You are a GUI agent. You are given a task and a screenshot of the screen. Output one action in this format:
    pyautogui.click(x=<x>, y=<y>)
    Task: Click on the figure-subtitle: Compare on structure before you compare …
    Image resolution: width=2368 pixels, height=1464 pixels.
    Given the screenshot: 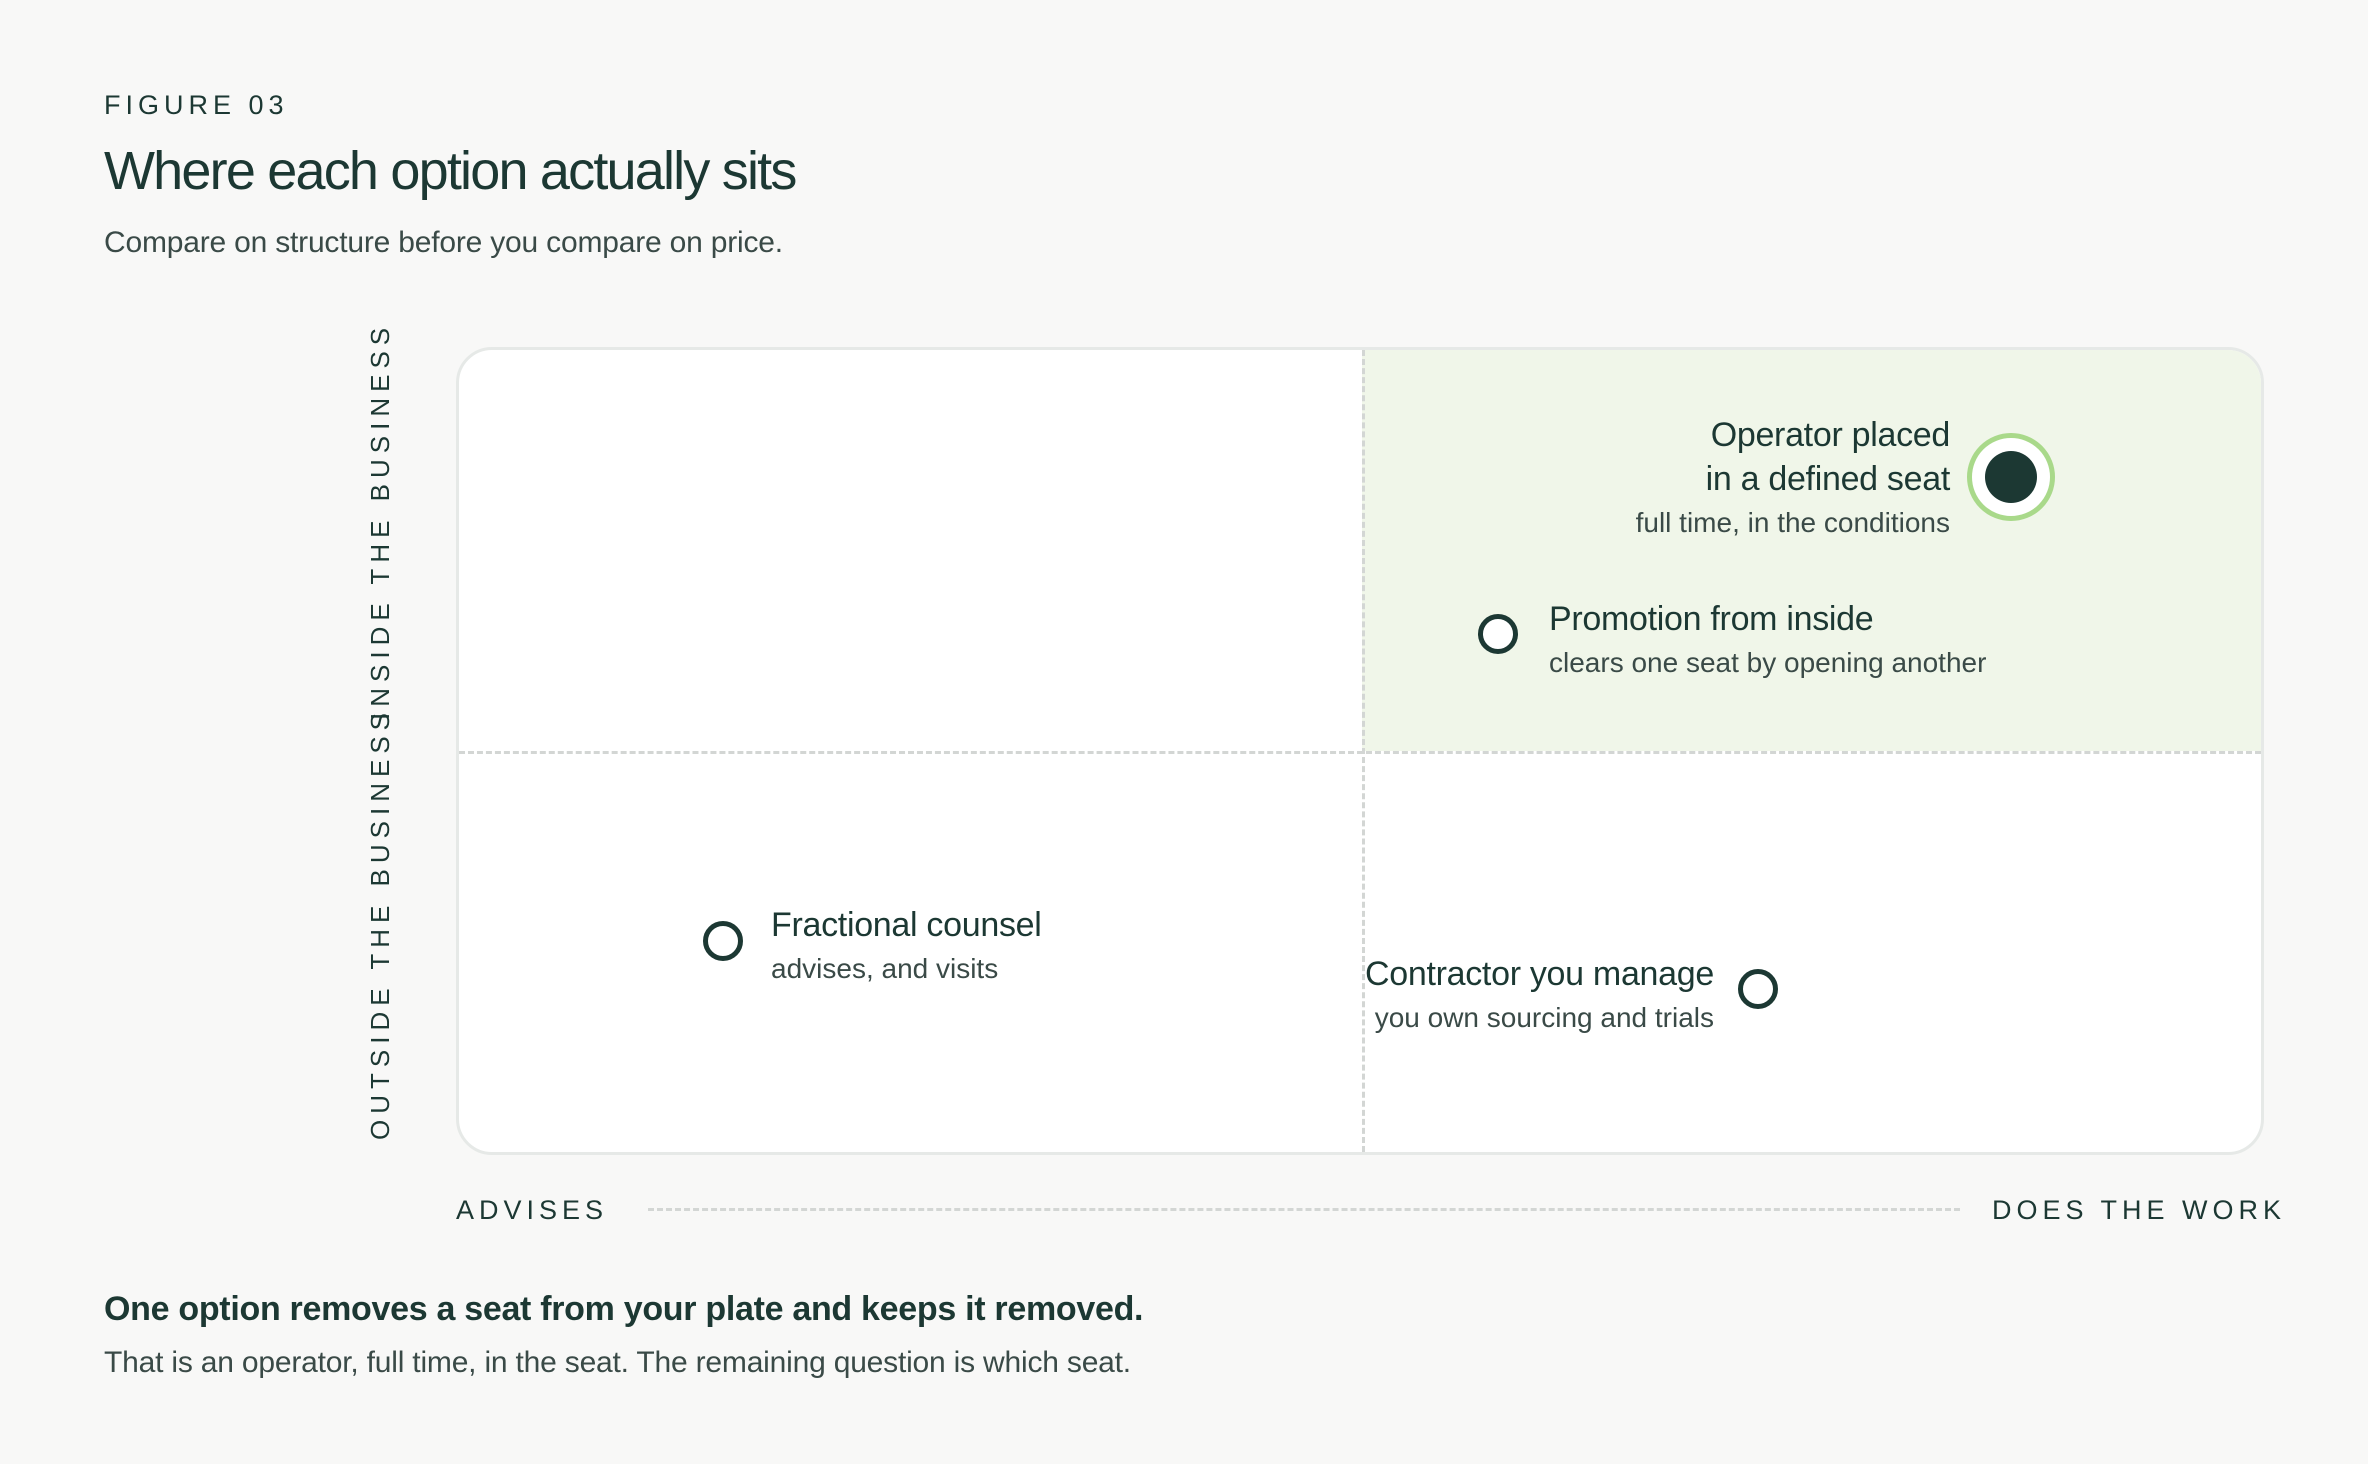 What is the action you would take?
    pyautogui.click(x=443, y=242)
    